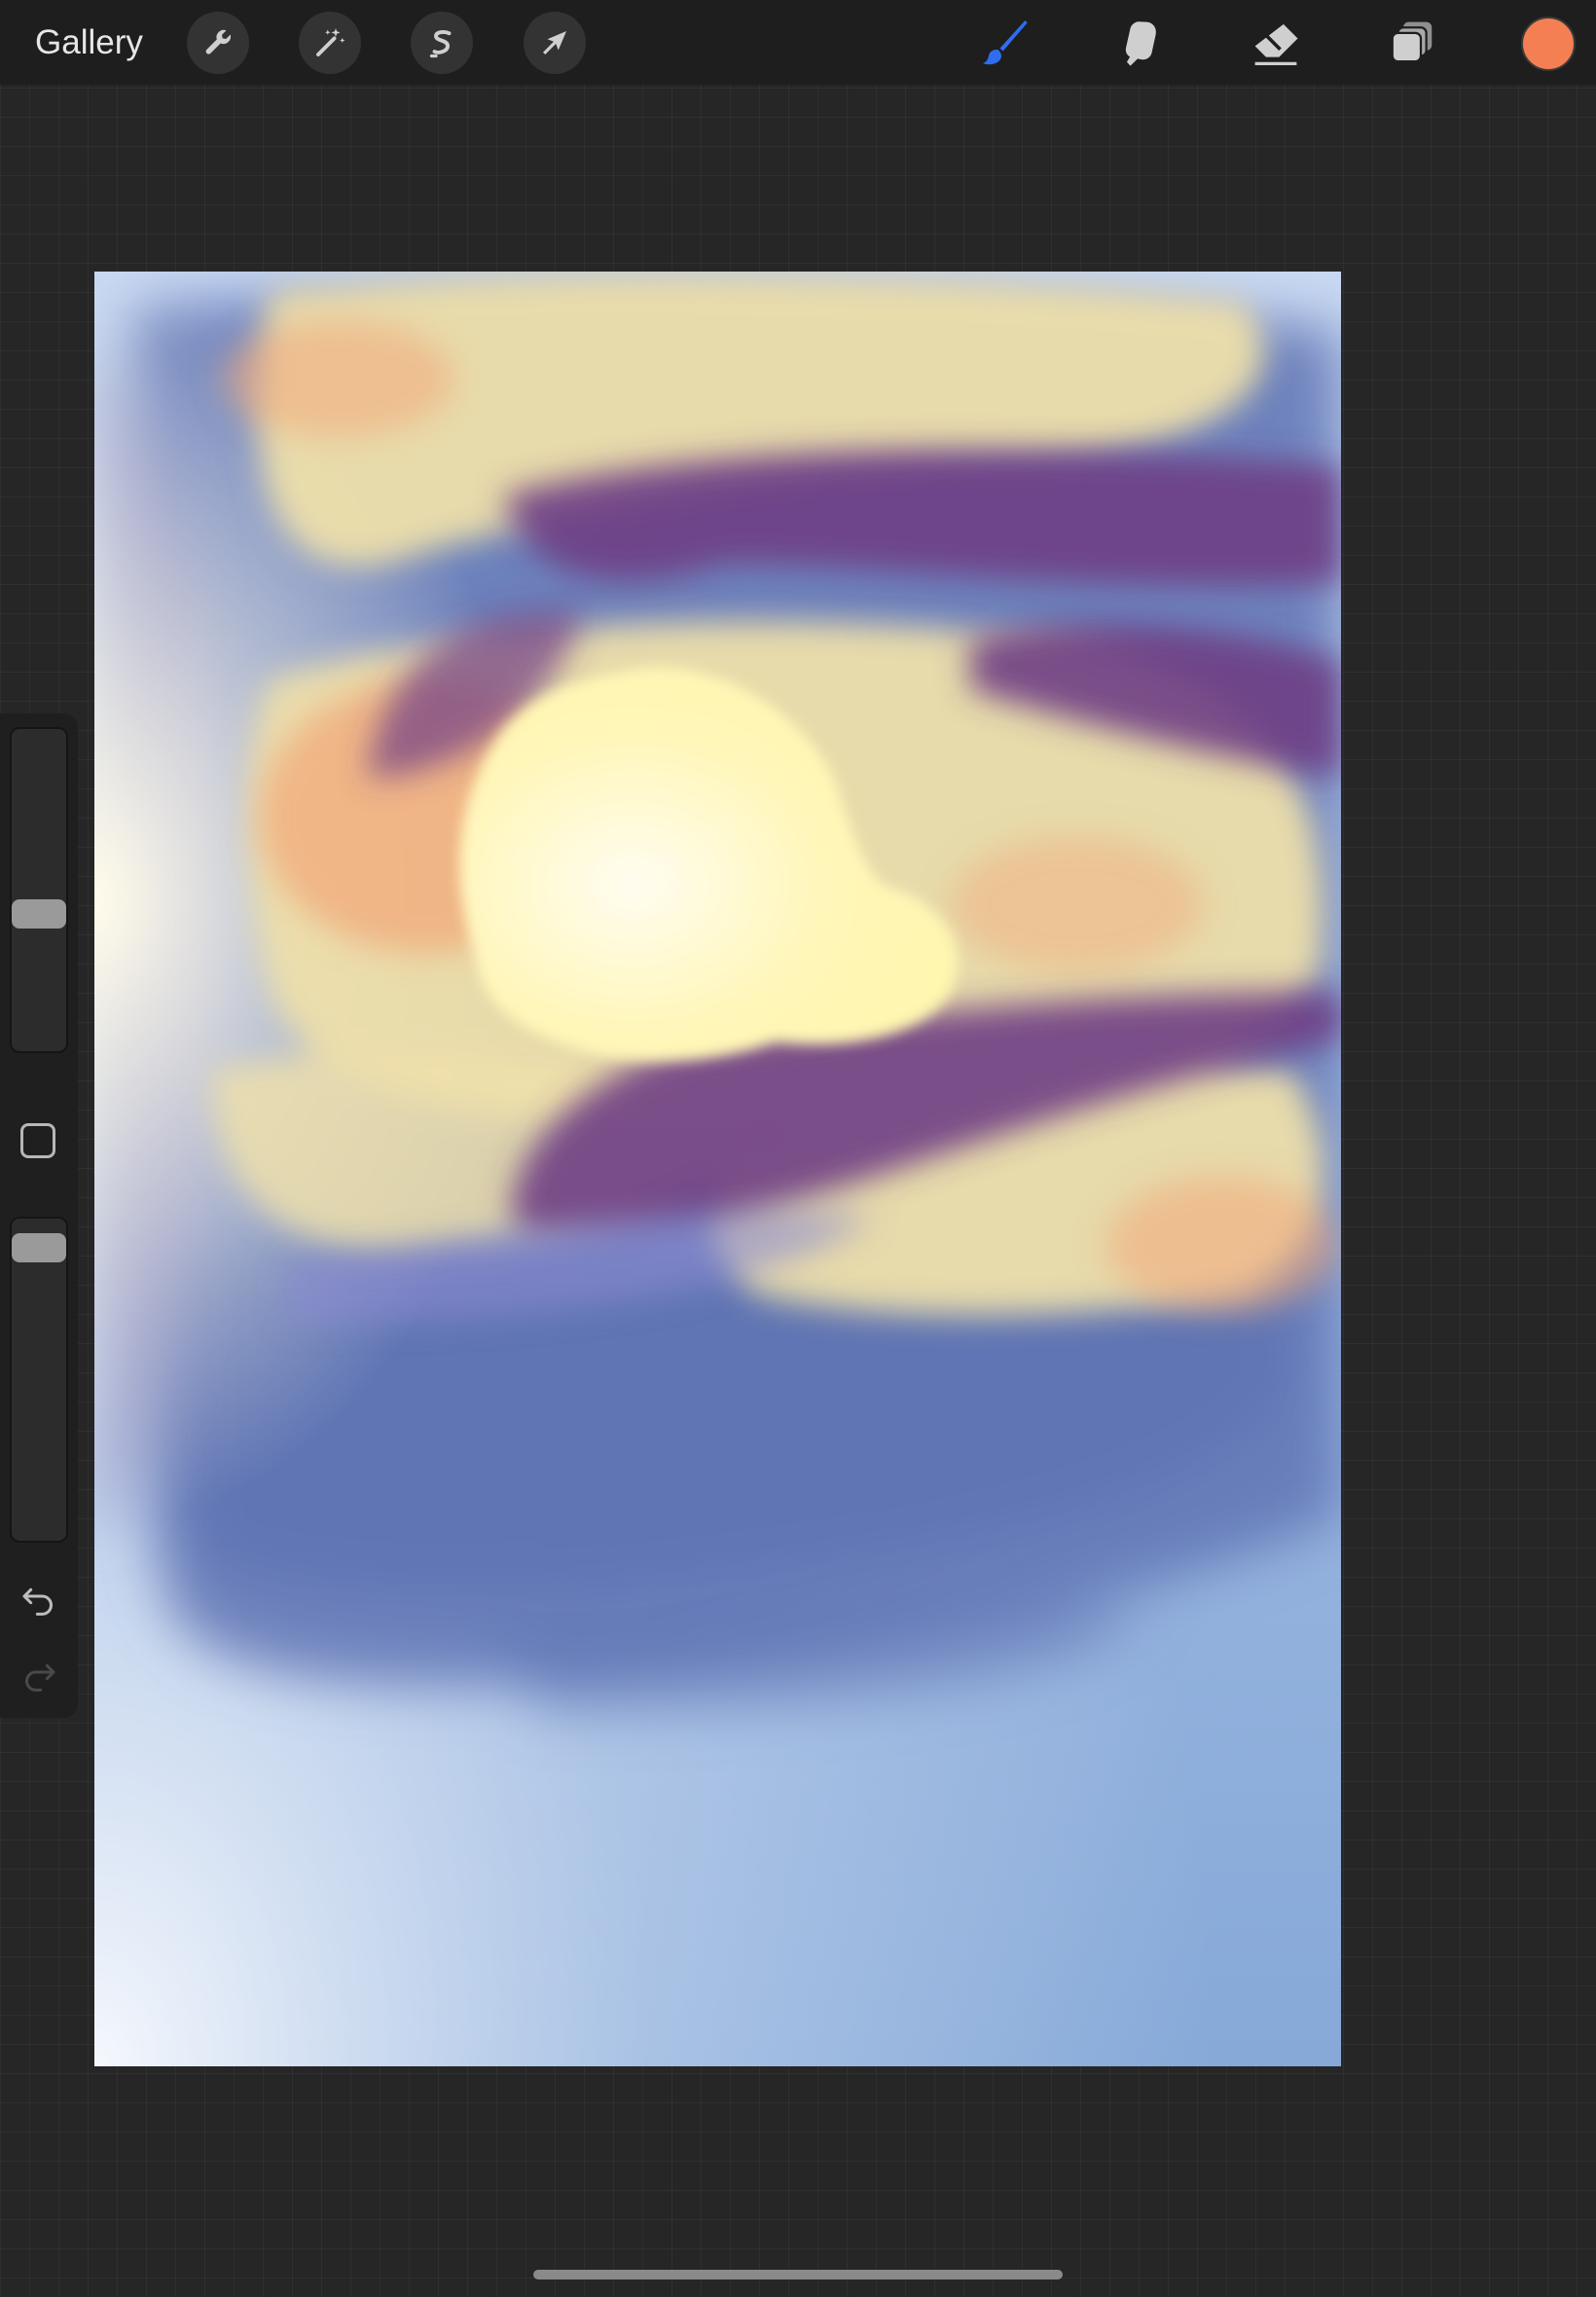 Image resolution: width=1596 pixels, height=2297 pixels. Describe the element at coordinates (39, 1380) in the screenshot. I see `opacity-slider` at that location.